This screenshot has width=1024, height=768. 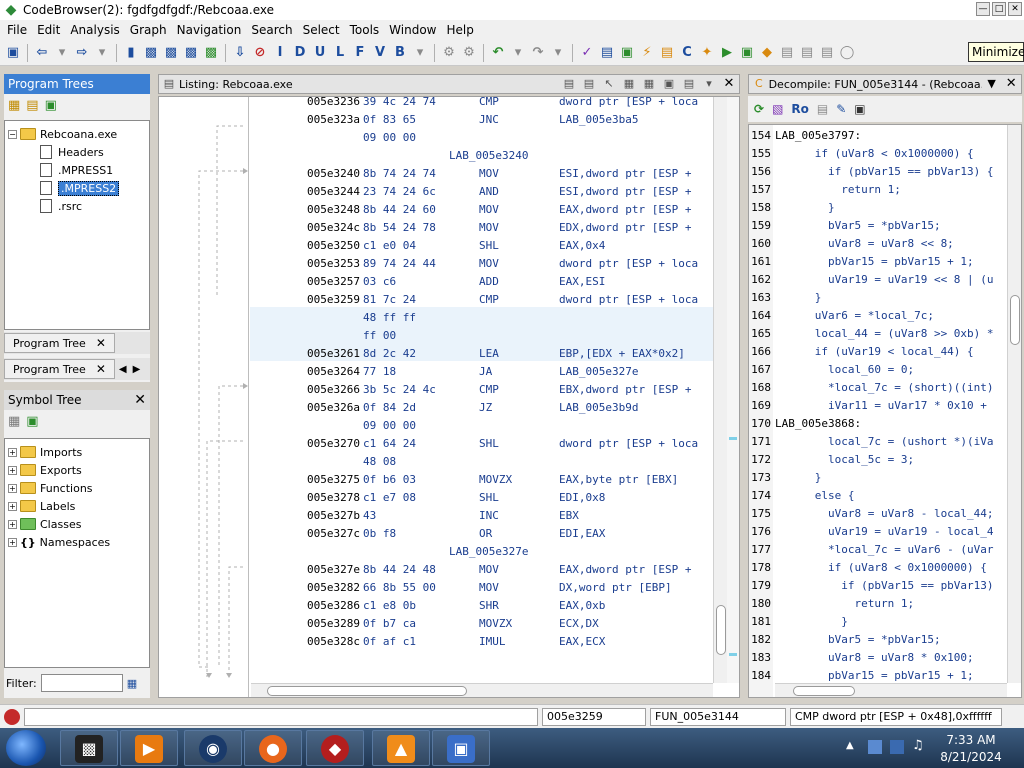 I want to click on new-tree-icon: ▦, so click(x=14, y=105).